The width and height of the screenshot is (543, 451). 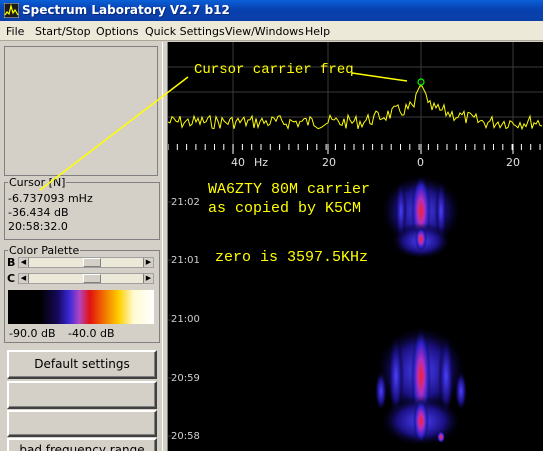 What do you see at coordinates (117, 31) in the screenshot?
I see `menu-options: Options` at bounding box center [117, 31].